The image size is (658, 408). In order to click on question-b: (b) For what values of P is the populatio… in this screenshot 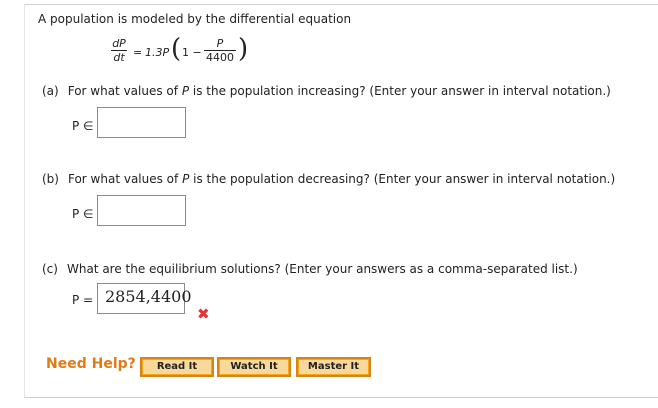, I will do `click(329, 179)`.